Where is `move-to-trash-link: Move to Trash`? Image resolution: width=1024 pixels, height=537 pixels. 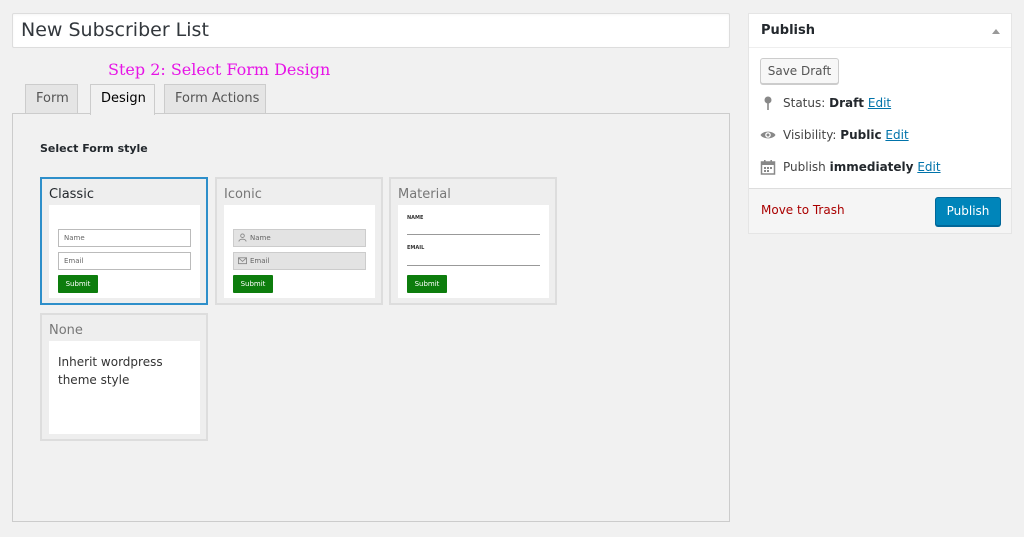
move-to-trash-link: Move to Trash is located at coordinates (803, 210).